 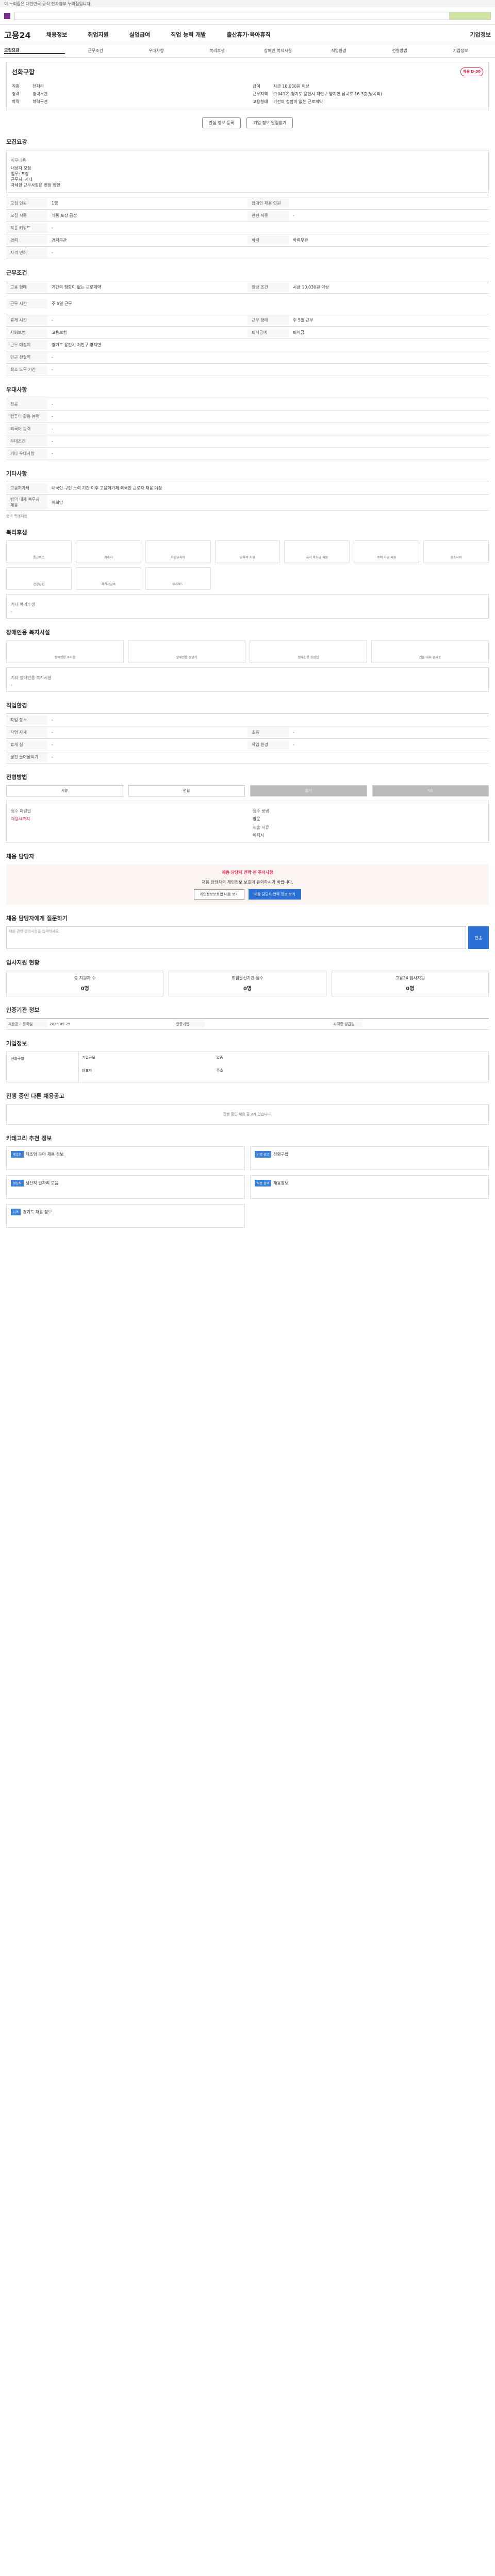 I want to click on nav-item-training: 직업 능력 개발, so click(x=188, y=35).